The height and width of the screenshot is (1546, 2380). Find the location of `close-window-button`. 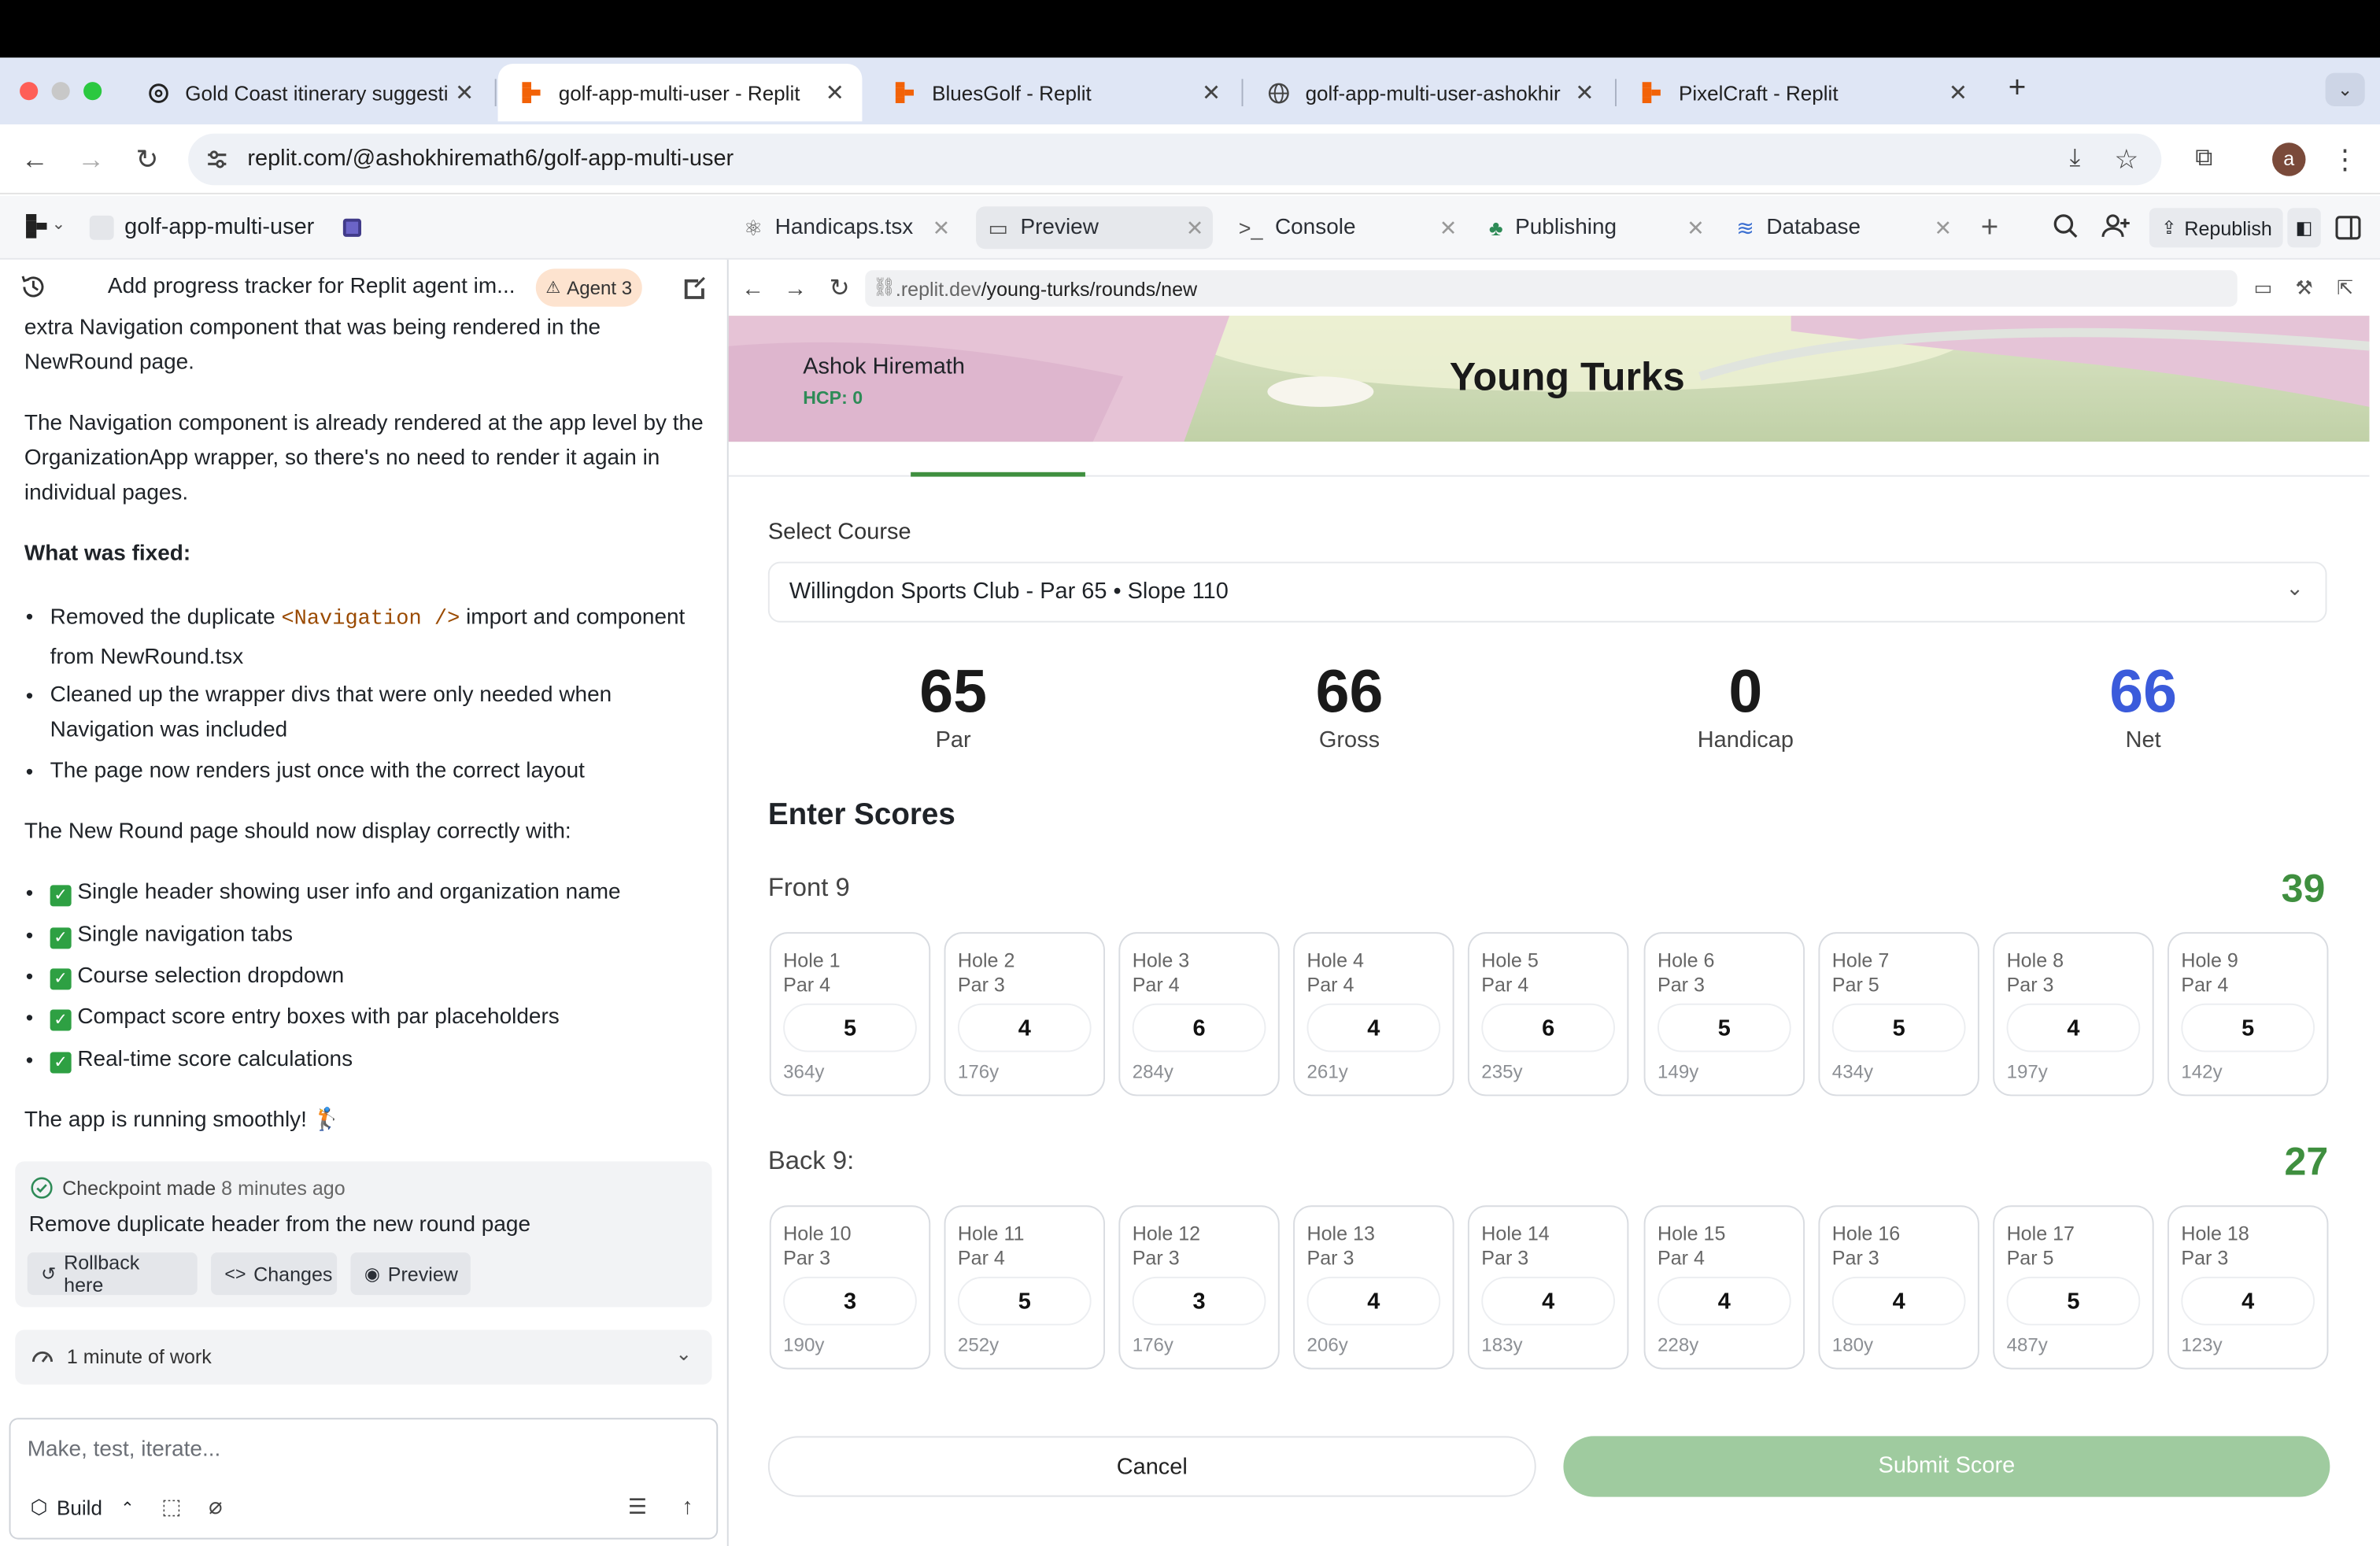

close-window-button is located at coordinates (29, 91).